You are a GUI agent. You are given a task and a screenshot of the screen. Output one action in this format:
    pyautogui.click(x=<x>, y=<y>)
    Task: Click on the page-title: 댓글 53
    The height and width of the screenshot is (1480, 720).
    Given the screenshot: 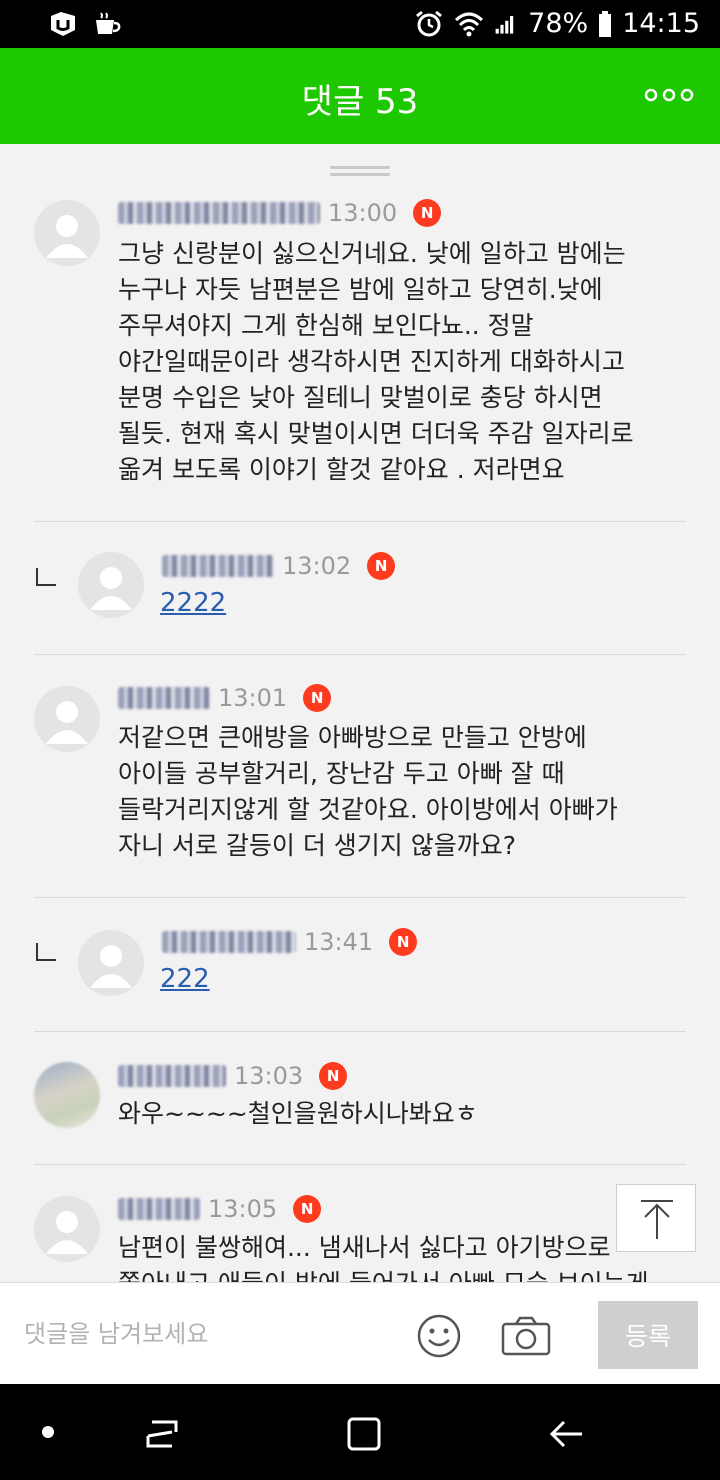 What is the action you would take?
    pyautogui.click(x=360, y=102)
    